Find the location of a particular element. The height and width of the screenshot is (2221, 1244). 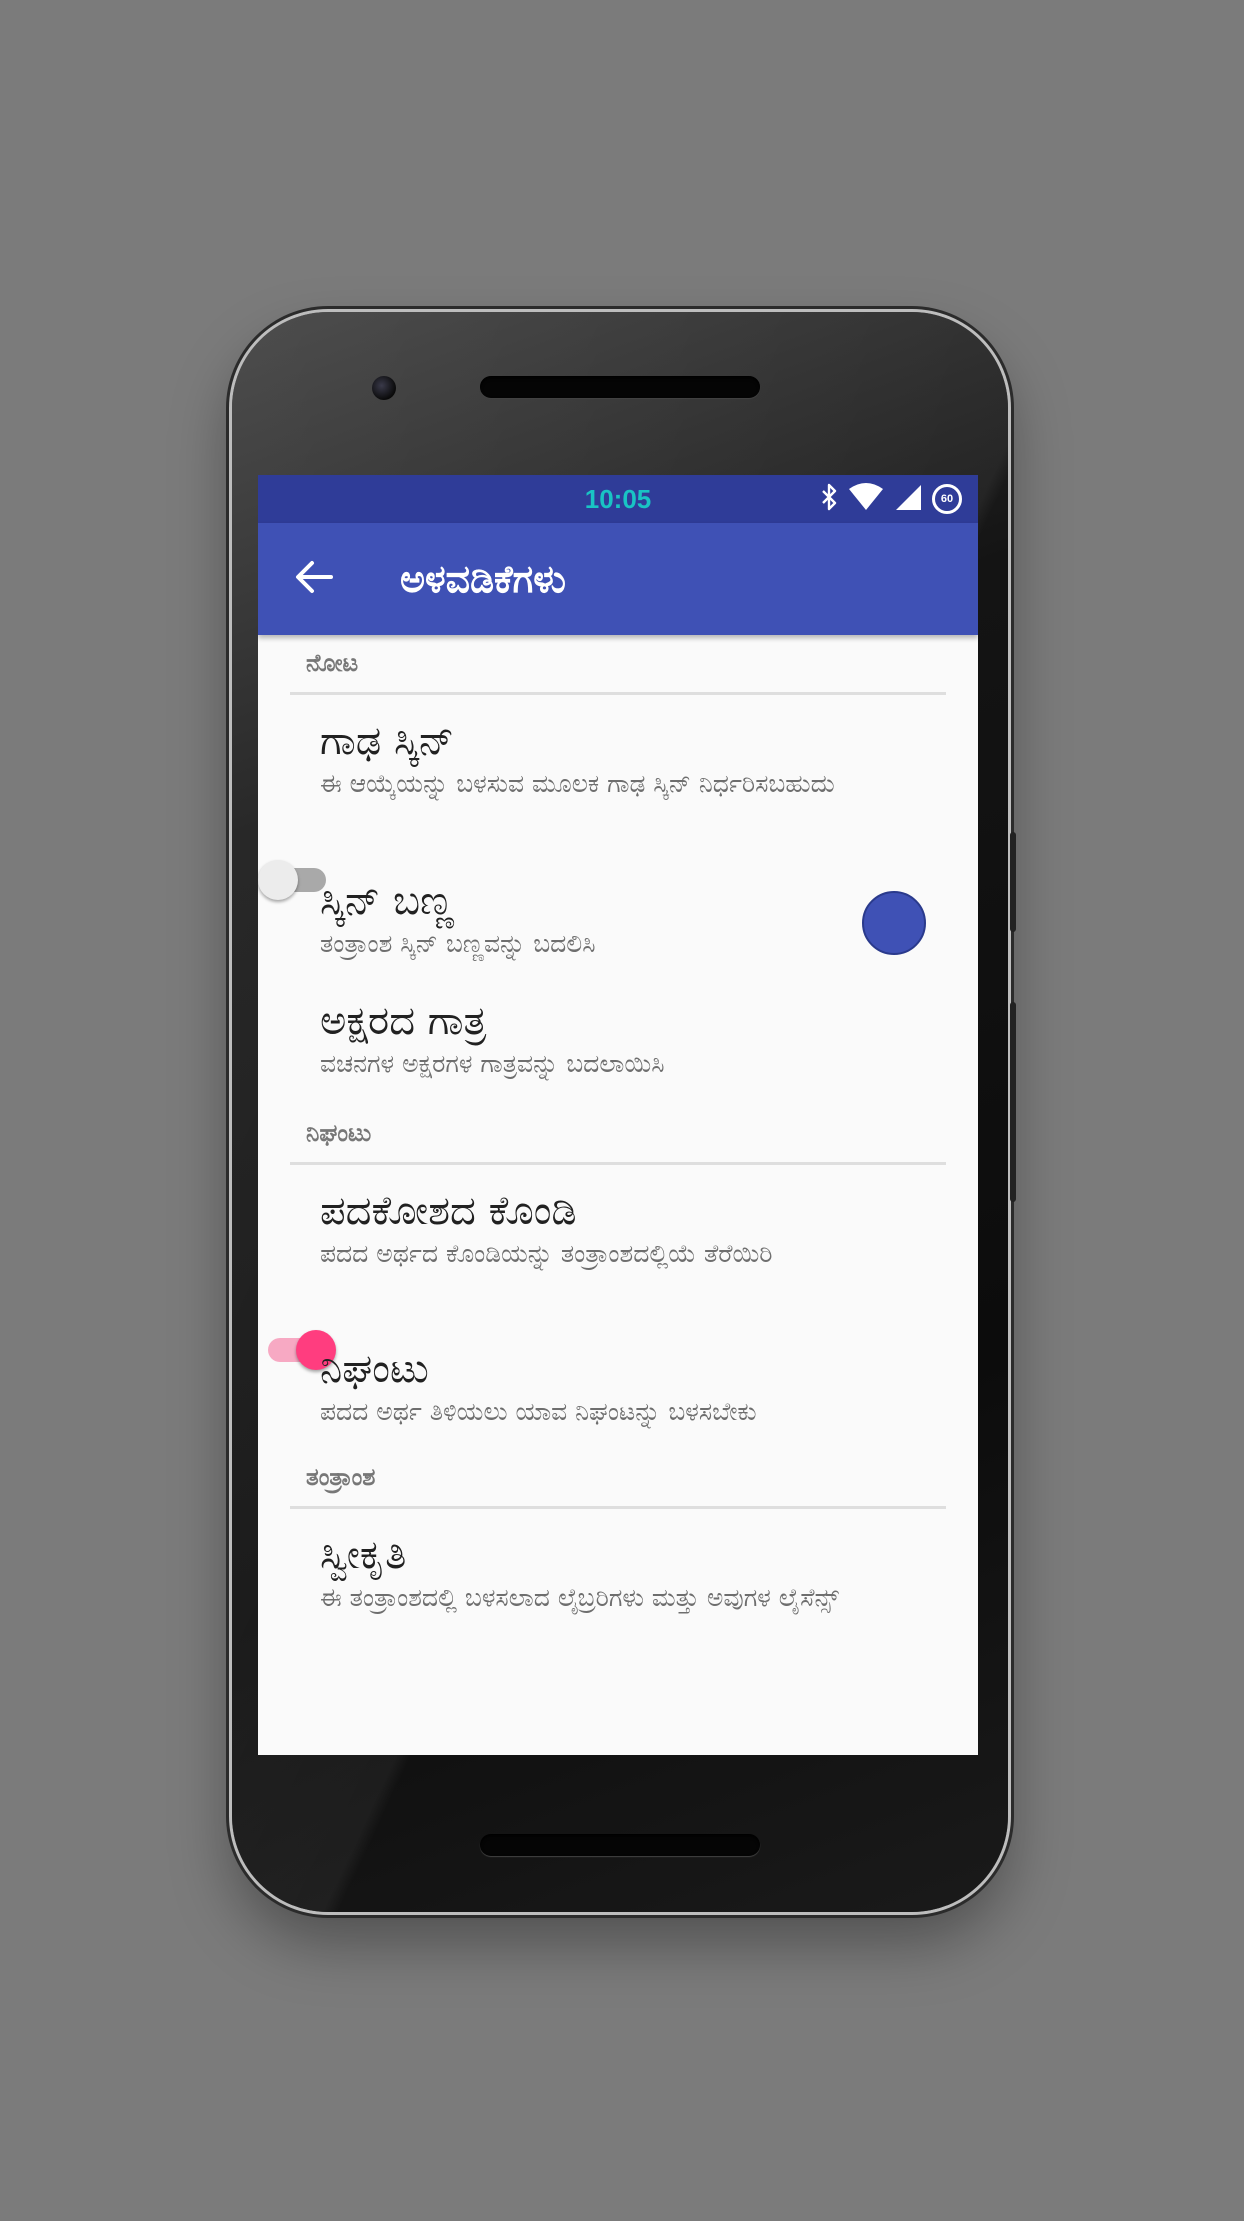

pref-title: ಸ್ಕಿನ್ ಬಣ್ಣ is located at coordinates (387, 901).